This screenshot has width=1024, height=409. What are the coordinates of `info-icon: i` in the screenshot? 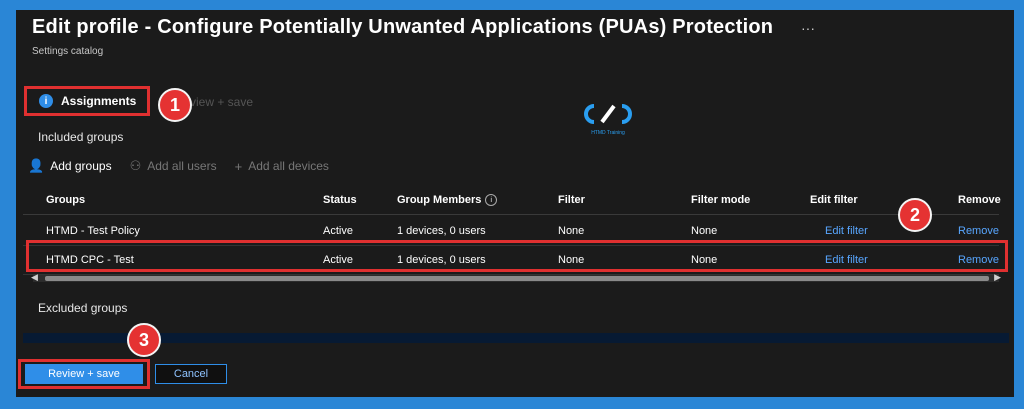 It's located at (46, 101).